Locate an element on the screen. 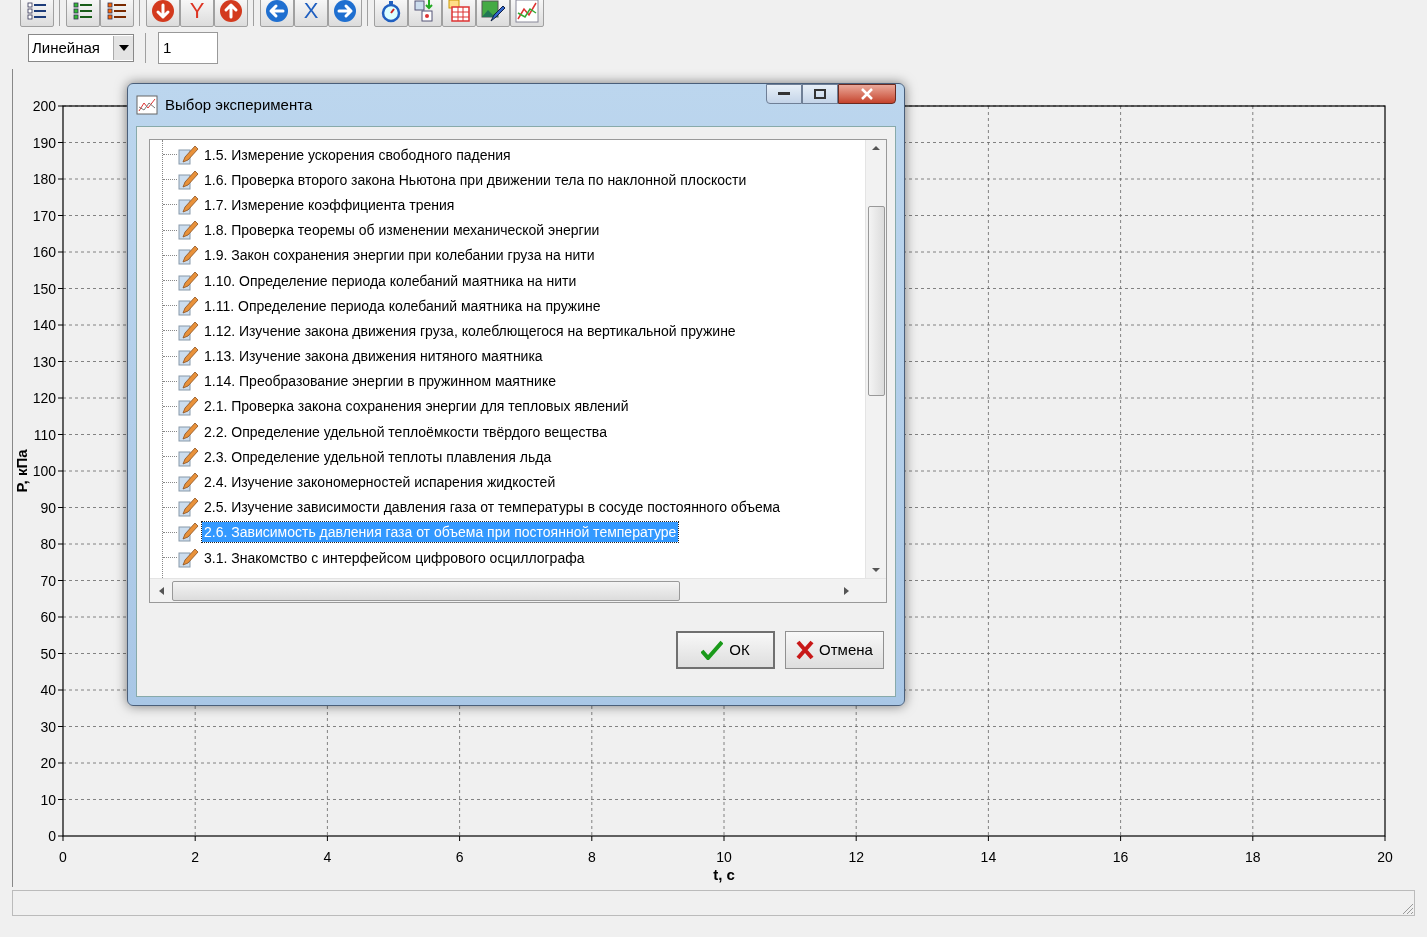 Image resolution: width=1427 pixels, height=937 pixels. minimize-icon is located at coordinates (784, 94).